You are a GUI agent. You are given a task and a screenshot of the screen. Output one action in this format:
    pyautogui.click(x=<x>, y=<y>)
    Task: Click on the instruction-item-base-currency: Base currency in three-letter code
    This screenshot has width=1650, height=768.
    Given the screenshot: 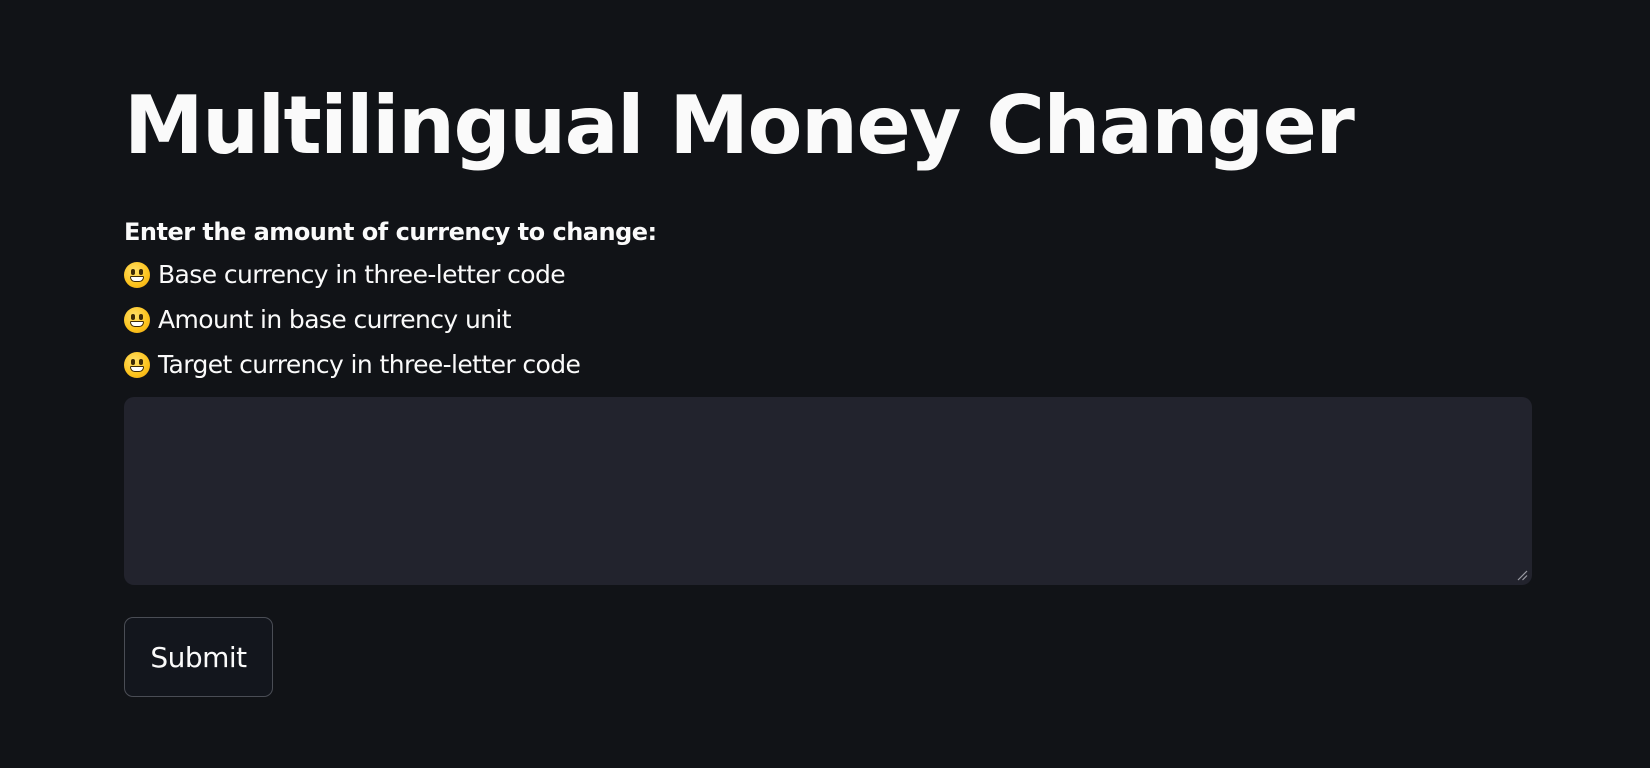 What is the action you would take?
    pyautogui.click(x=828, y=274)
    